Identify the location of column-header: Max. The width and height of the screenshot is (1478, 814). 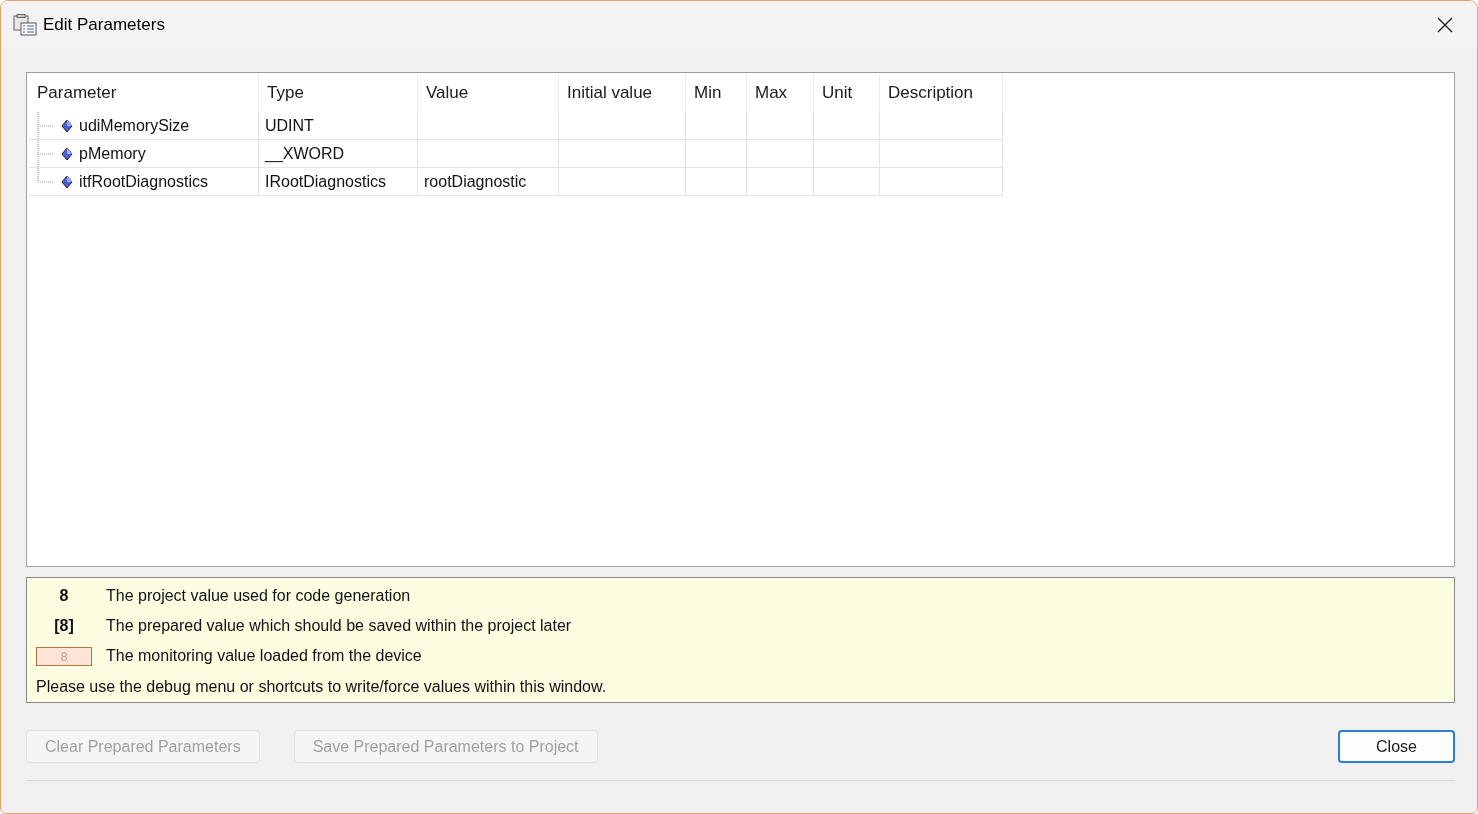
(780, 93).